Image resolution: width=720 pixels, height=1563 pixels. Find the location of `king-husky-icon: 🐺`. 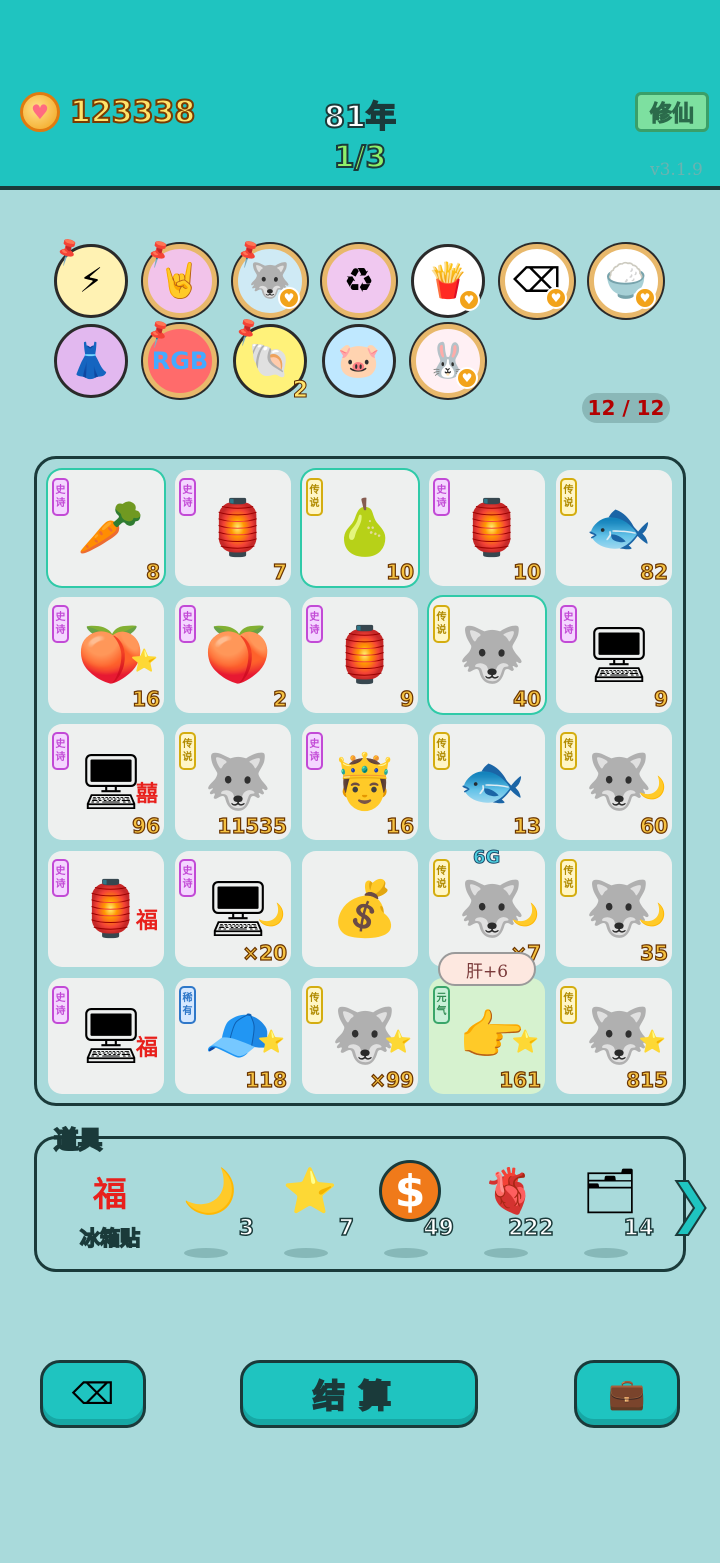

king-husky-icon: 🐺 is located at coordinates (492, 654).